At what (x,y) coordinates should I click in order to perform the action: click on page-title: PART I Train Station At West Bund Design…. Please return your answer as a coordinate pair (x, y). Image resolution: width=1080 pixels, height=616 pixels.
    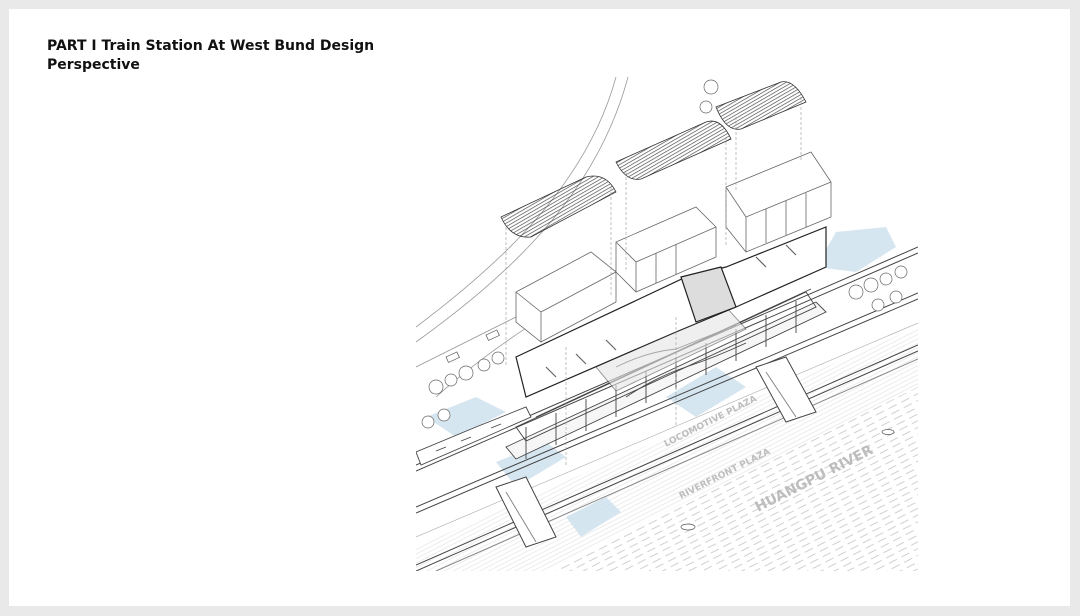
    Looking at the image, I should click on (210, 56).